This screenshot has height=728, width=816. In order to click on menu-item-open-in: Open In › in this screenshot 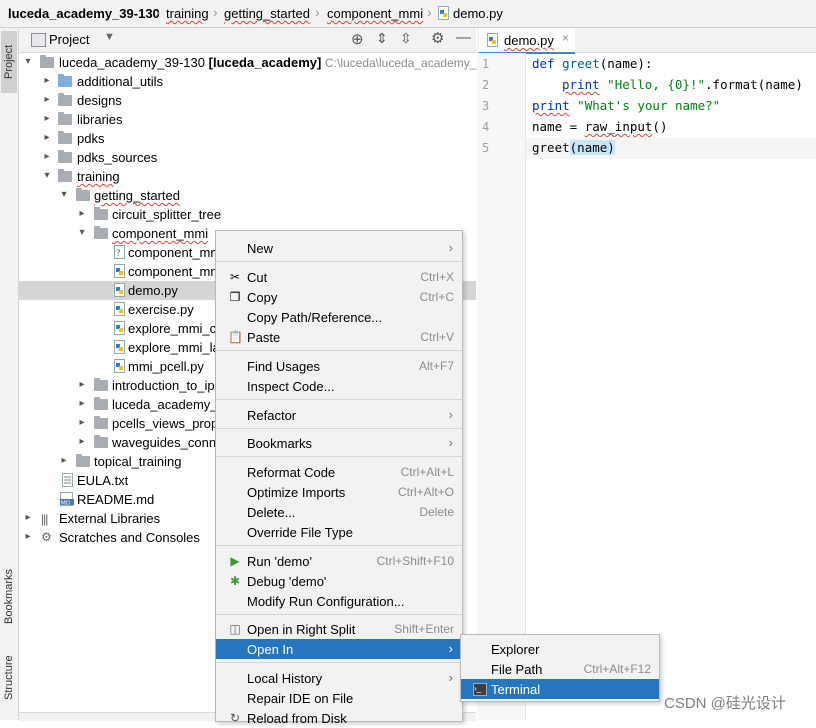, I will do `click(339, 649)`.